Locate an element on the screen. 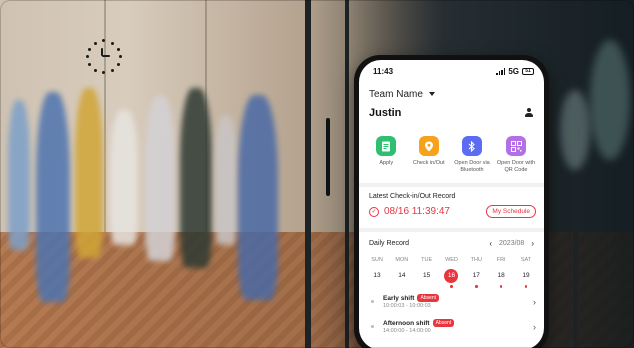 The image size is (634, 348). caret-down-icon is located at coordinates (431, 94).